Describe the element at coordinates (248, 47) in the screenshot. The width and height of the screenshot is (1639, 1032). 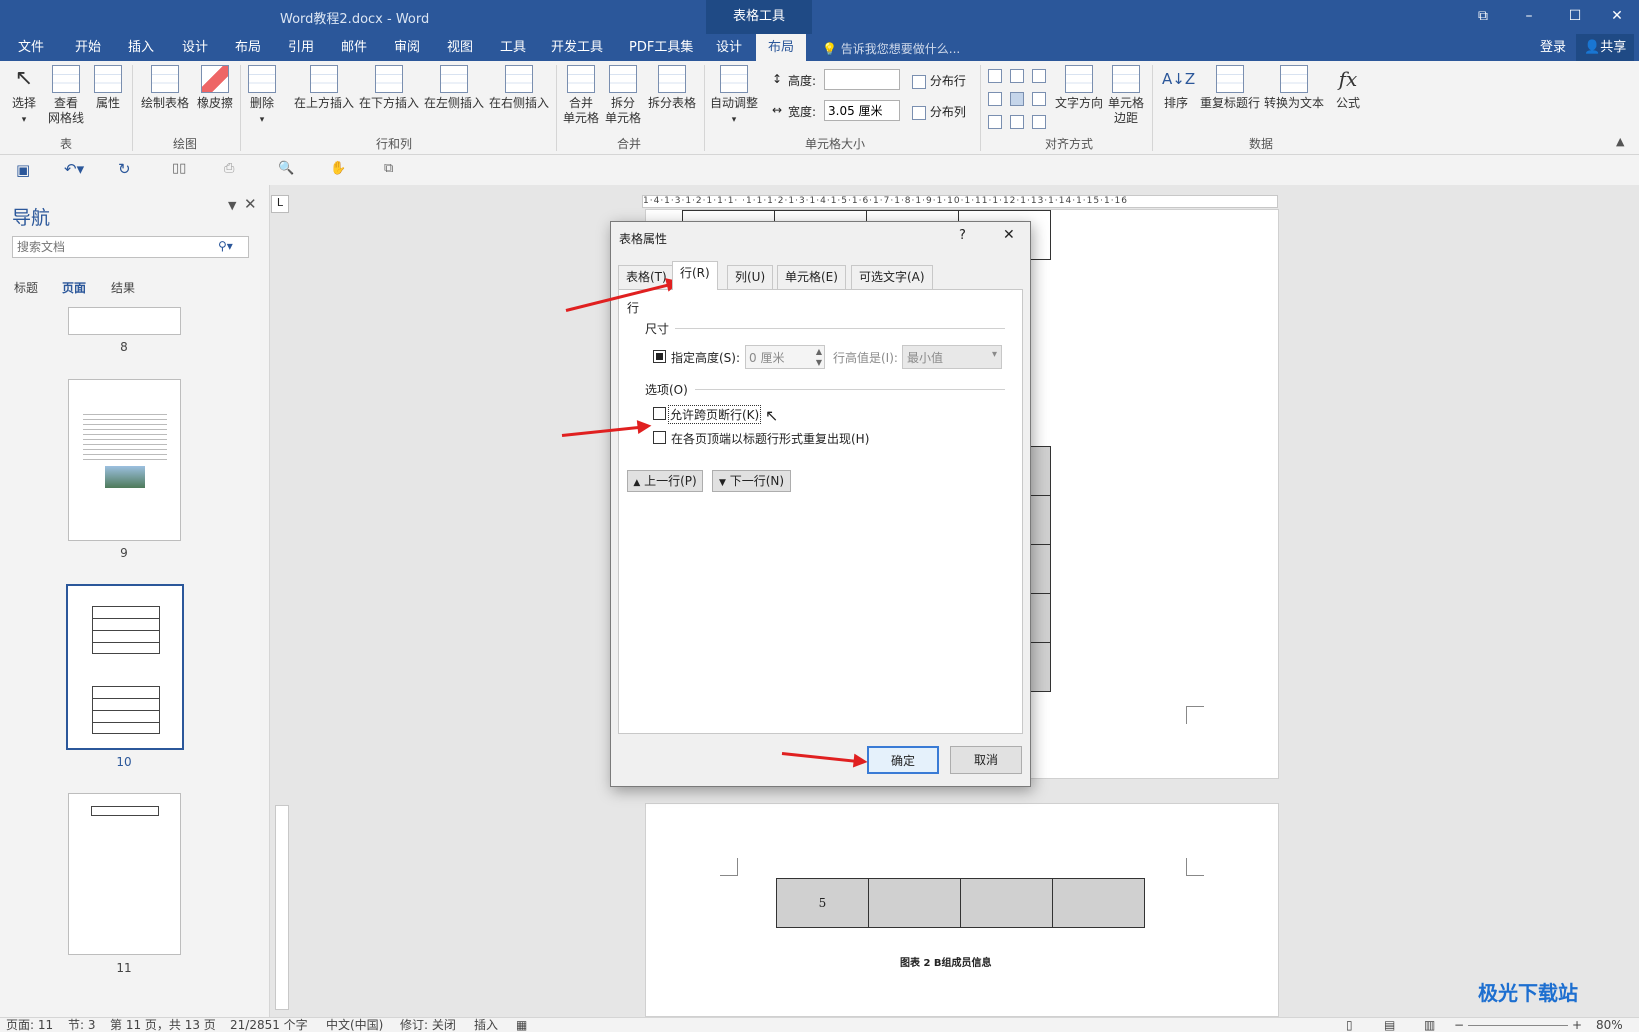
I see `tab-layout: 布局` at that location.